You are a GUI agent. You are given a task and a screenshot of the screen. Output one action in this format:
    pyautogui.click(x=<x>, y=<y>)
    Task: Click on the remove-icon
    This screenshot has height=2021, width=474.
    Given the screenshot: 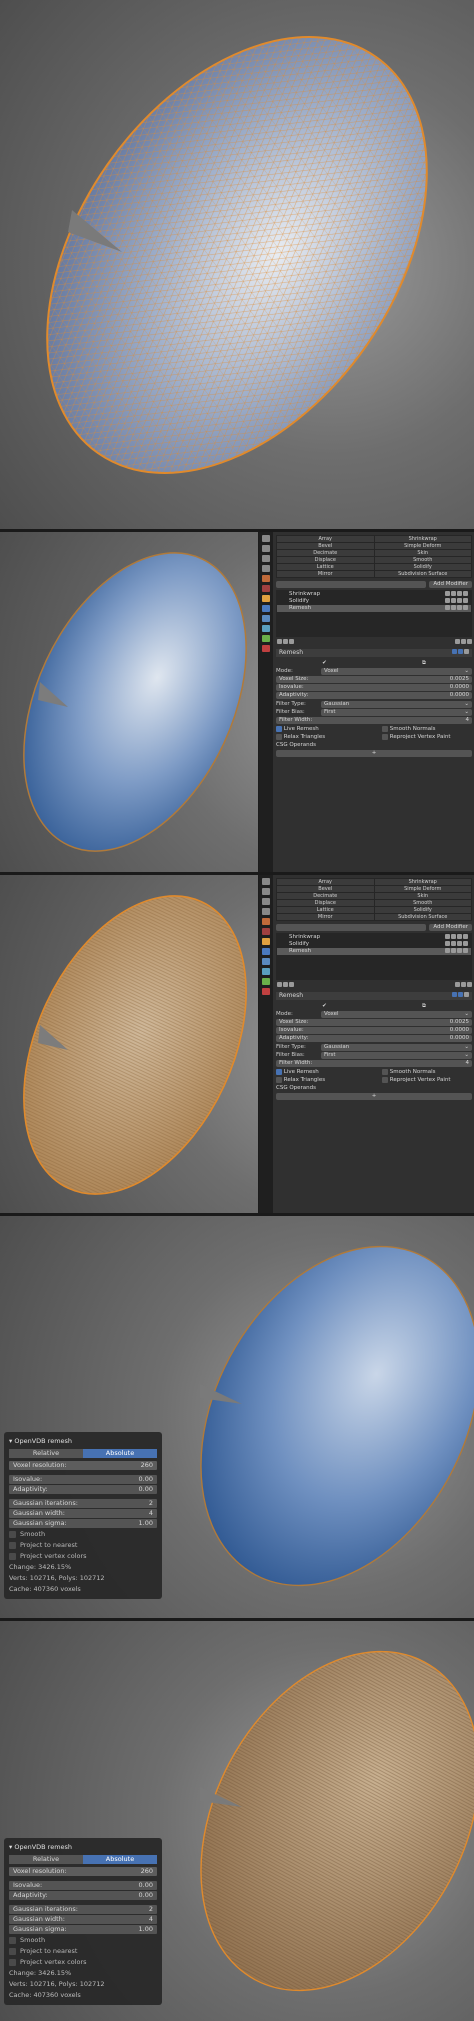 What is the action you would take?
    pyautogui.click(x=469, y=984)
    